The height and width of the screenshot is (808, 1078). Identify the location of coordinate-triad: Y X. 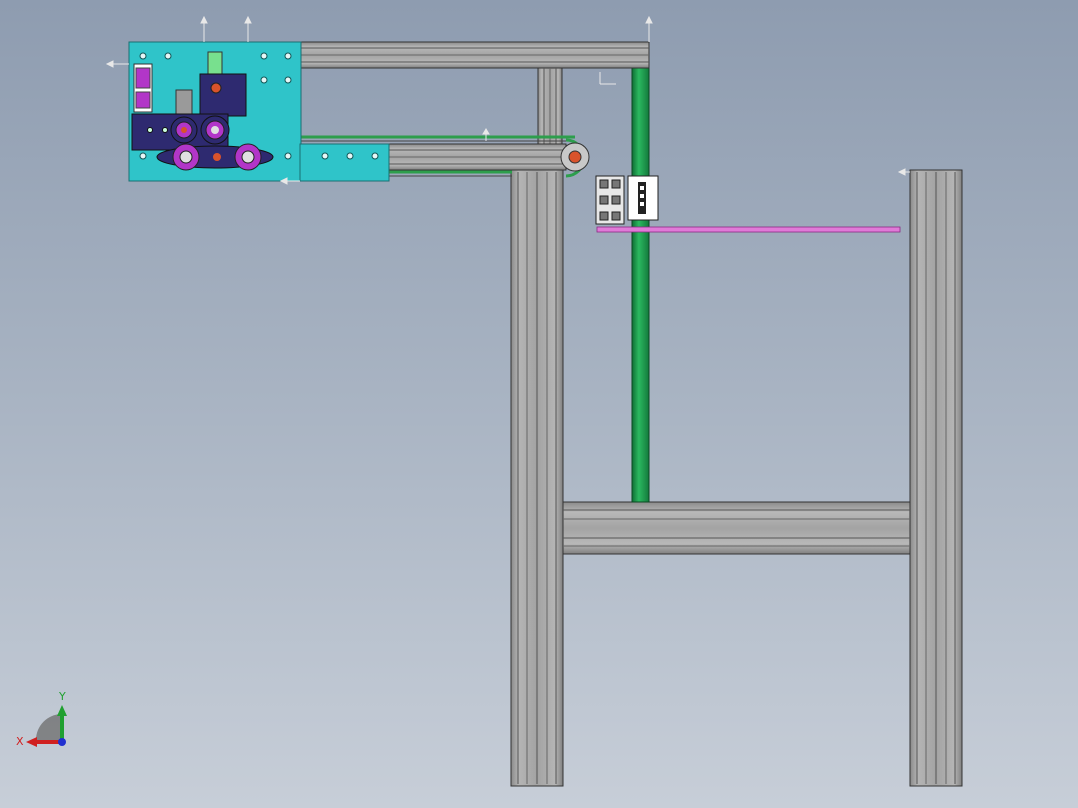
(41, 719).